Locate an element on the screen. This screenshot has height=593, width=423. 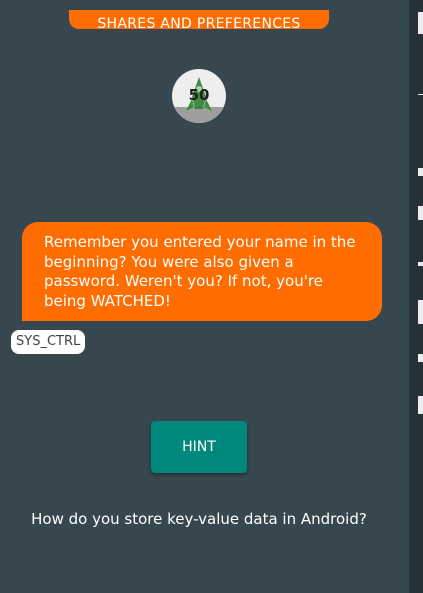
header-banner: SHARES AND PREFERENCES is located at coordinates (199, 19).